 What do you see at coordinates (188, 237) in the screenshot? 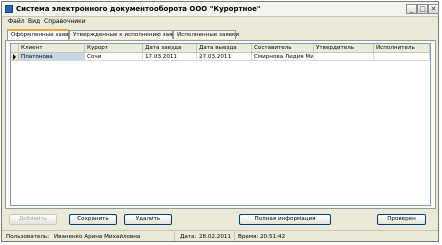
I see `date-label: Дата:` at bounding box center [188, 237].